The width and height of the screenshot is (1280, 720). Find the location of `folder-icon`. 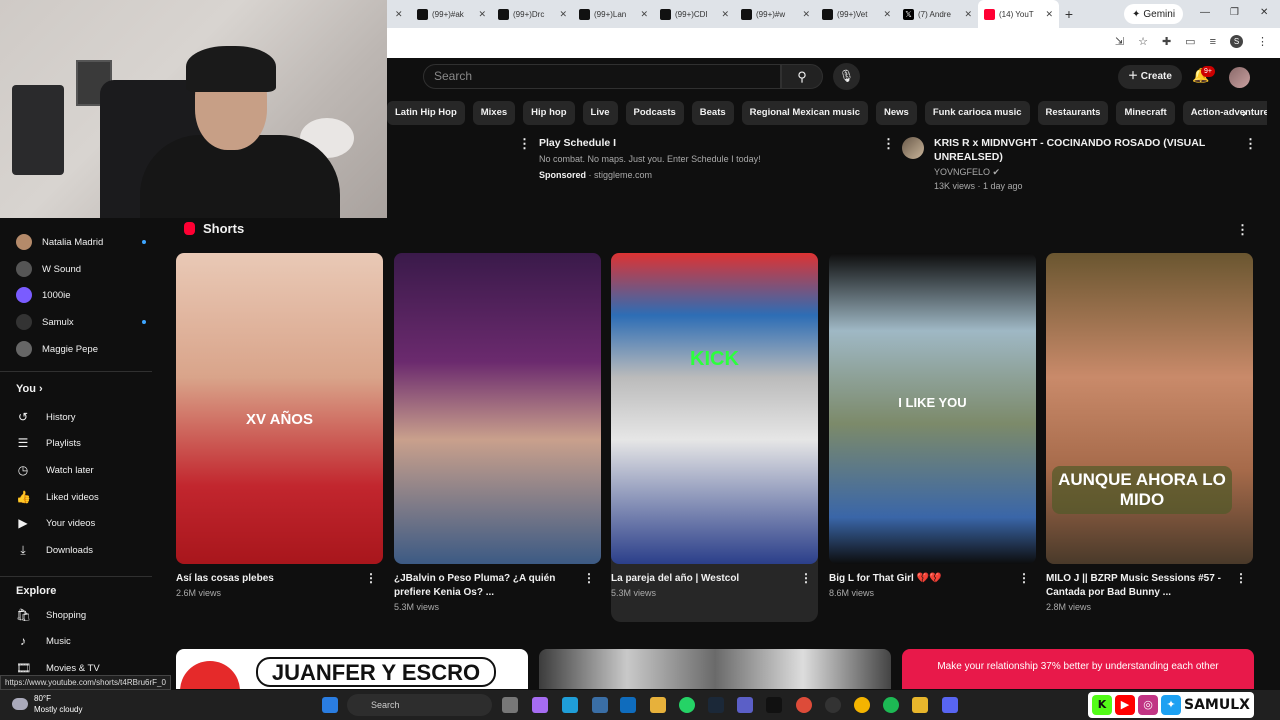

folder-icon is located at coordinates (920, 705).